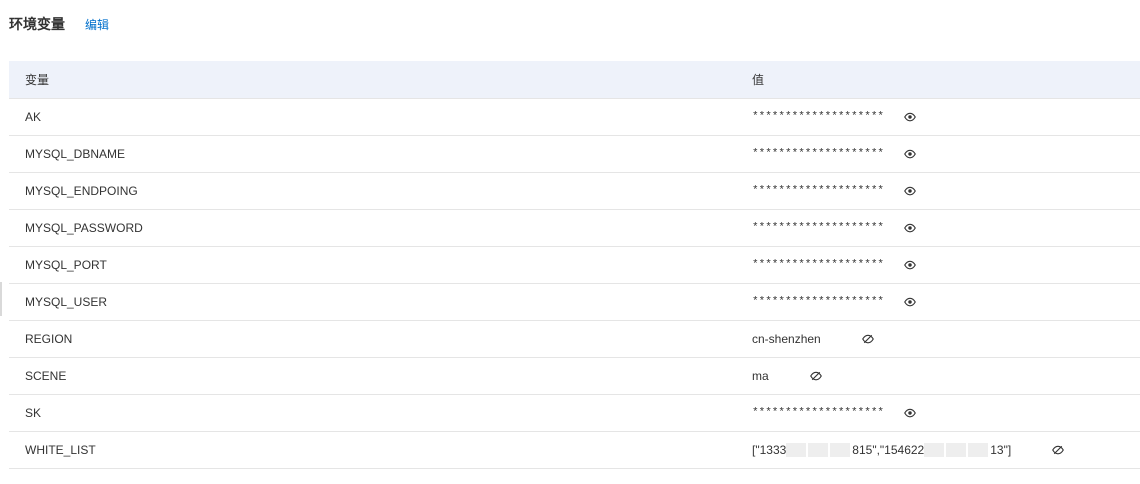 This screenshot has width=1140, height=484. What do you see at coordinates (574, 228) in the screenshot?
I see `table-row: MYSQL_PASSWORD ********************` at bounding box center [574, 228].